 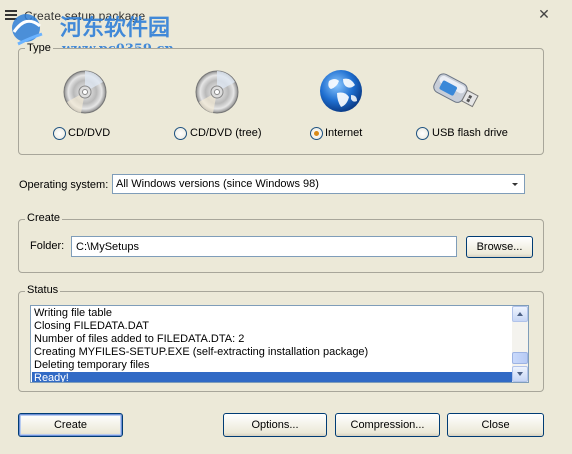 What do you see at coordinates (91, 326) in the screenshot?
I see `list-item: Closing FILEDATA.DAT` at bounding box center [91, 326].